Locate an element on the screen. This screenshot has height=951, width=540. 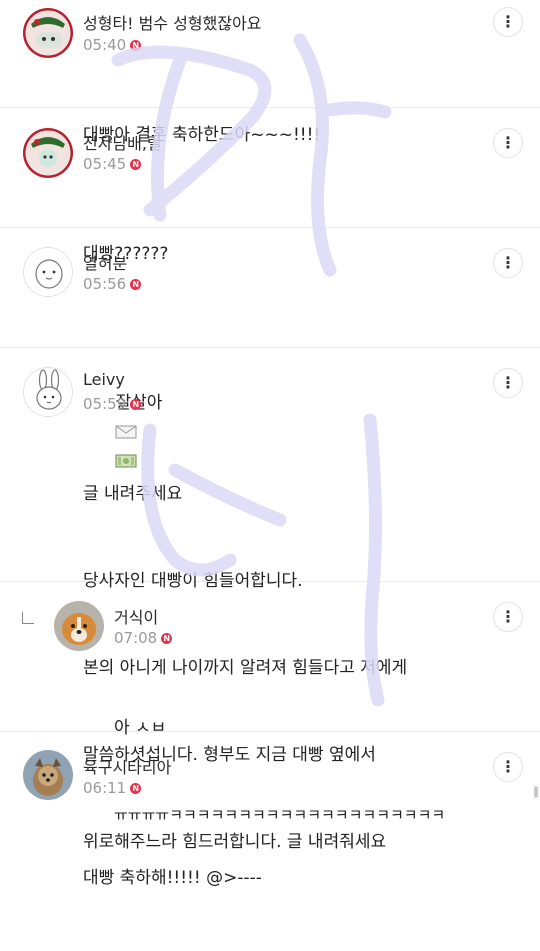
comment-author: 열허분 is located at coordinates (105, 262).